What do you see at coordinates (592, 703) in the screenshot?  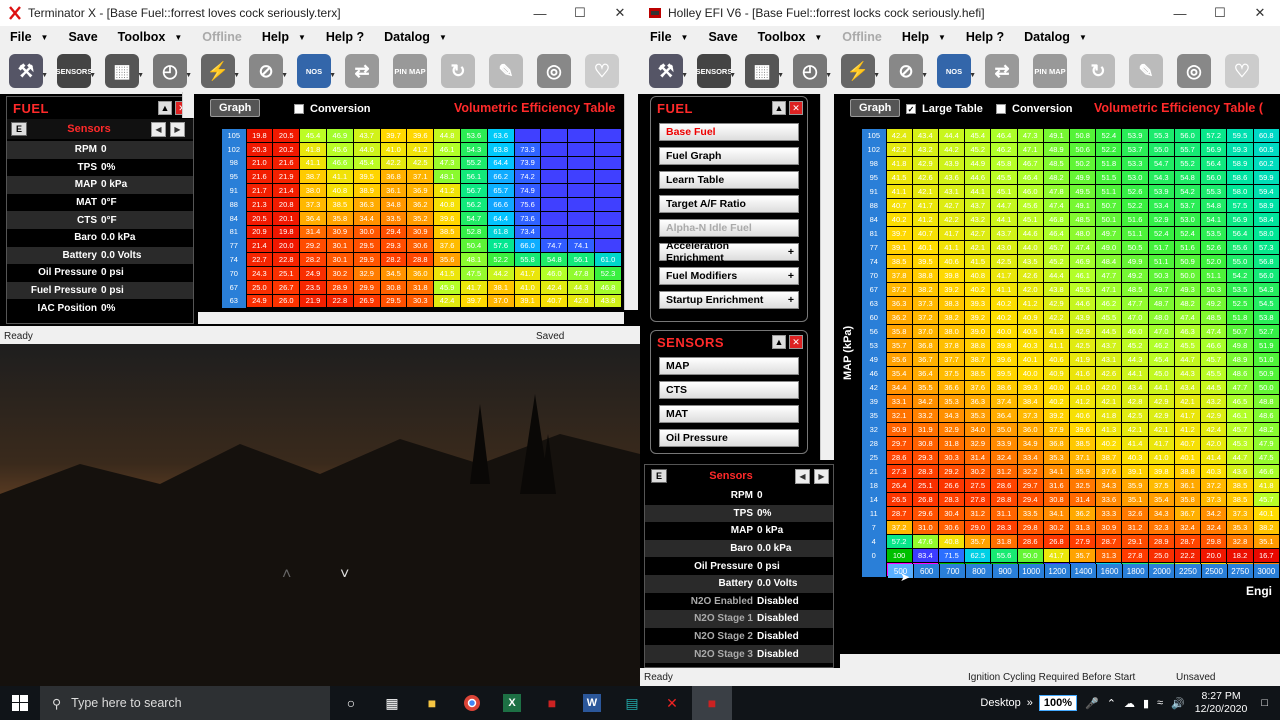 I see `word-icon: W` at bounding box center [592, 703].